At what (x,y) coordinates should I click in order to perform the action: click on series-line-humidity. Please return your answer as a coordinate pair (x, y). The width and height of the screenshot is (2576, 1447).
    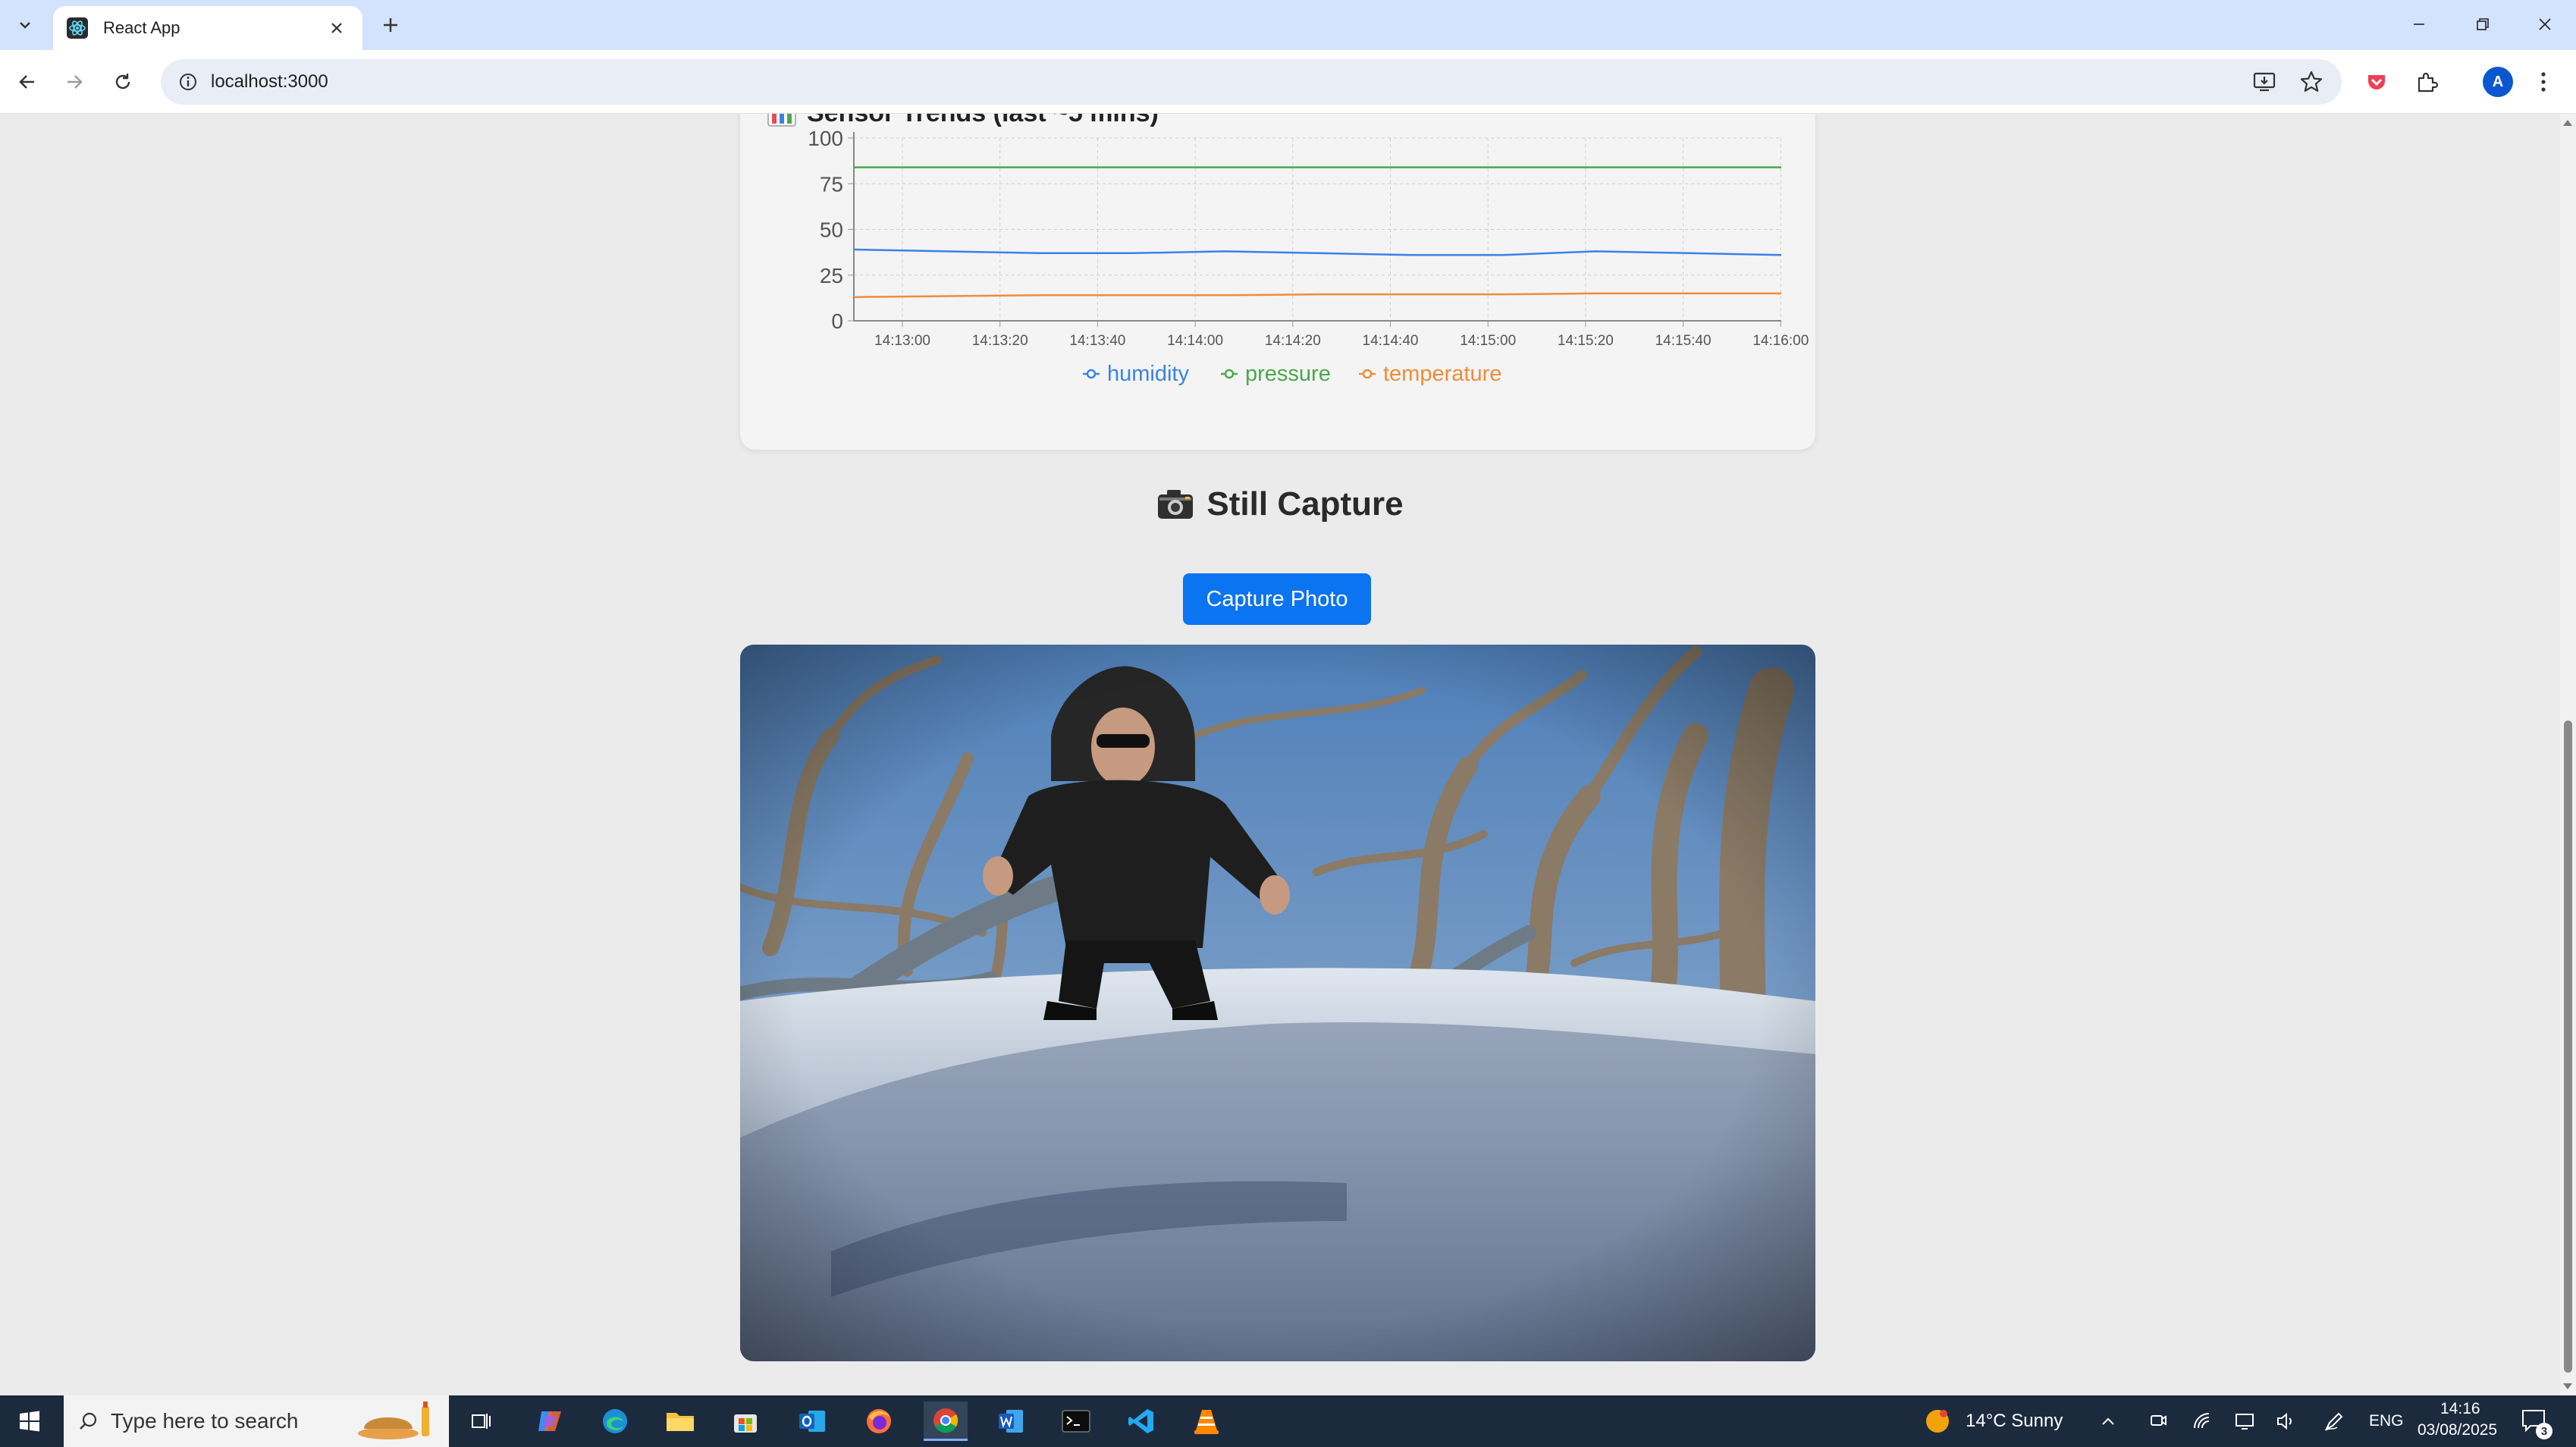
    Looking at the image, I should click on (1317, 252).